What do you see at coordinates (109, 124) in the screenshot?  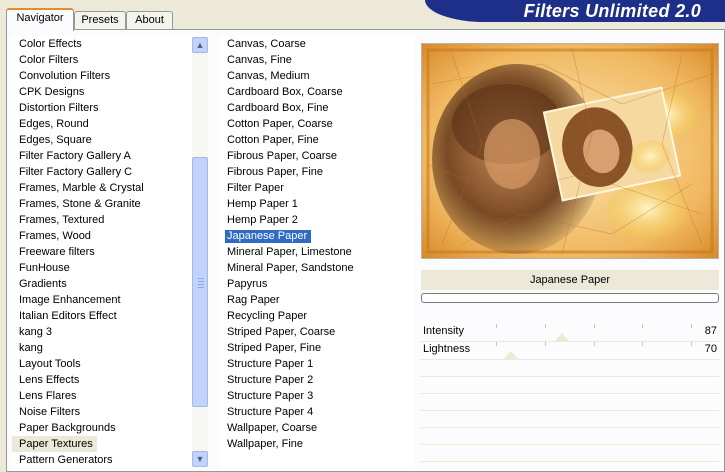 I see `category-item: Edges, Round` at bounding box center [109, 124].